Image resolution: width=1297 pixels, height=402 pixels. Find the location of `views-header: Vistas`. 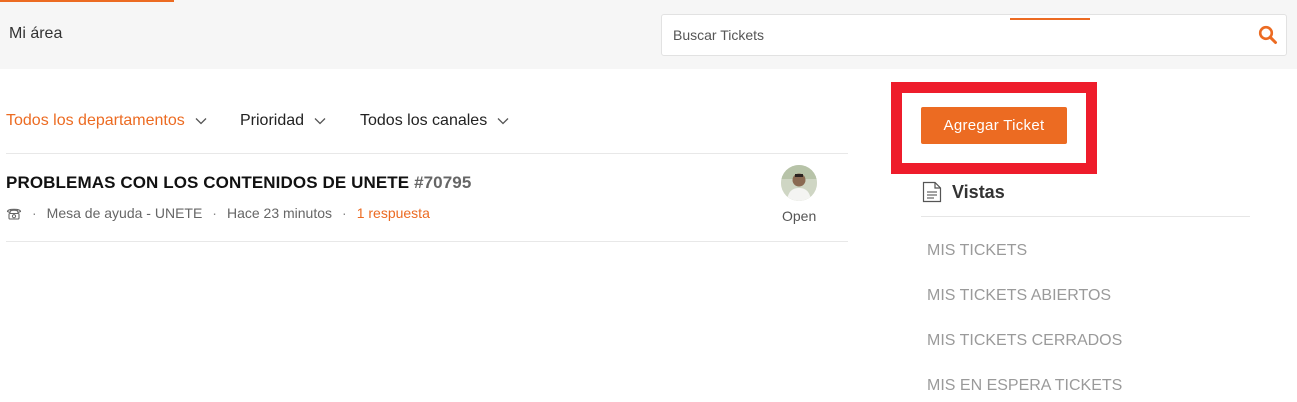

views-header: Vistas is located at coordinates (963, 192).